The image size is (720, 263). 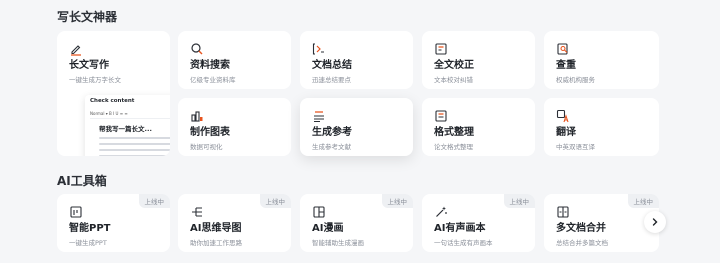 I want to click on card-desc: 亿级专业资料库, so click(x=213, y=80).